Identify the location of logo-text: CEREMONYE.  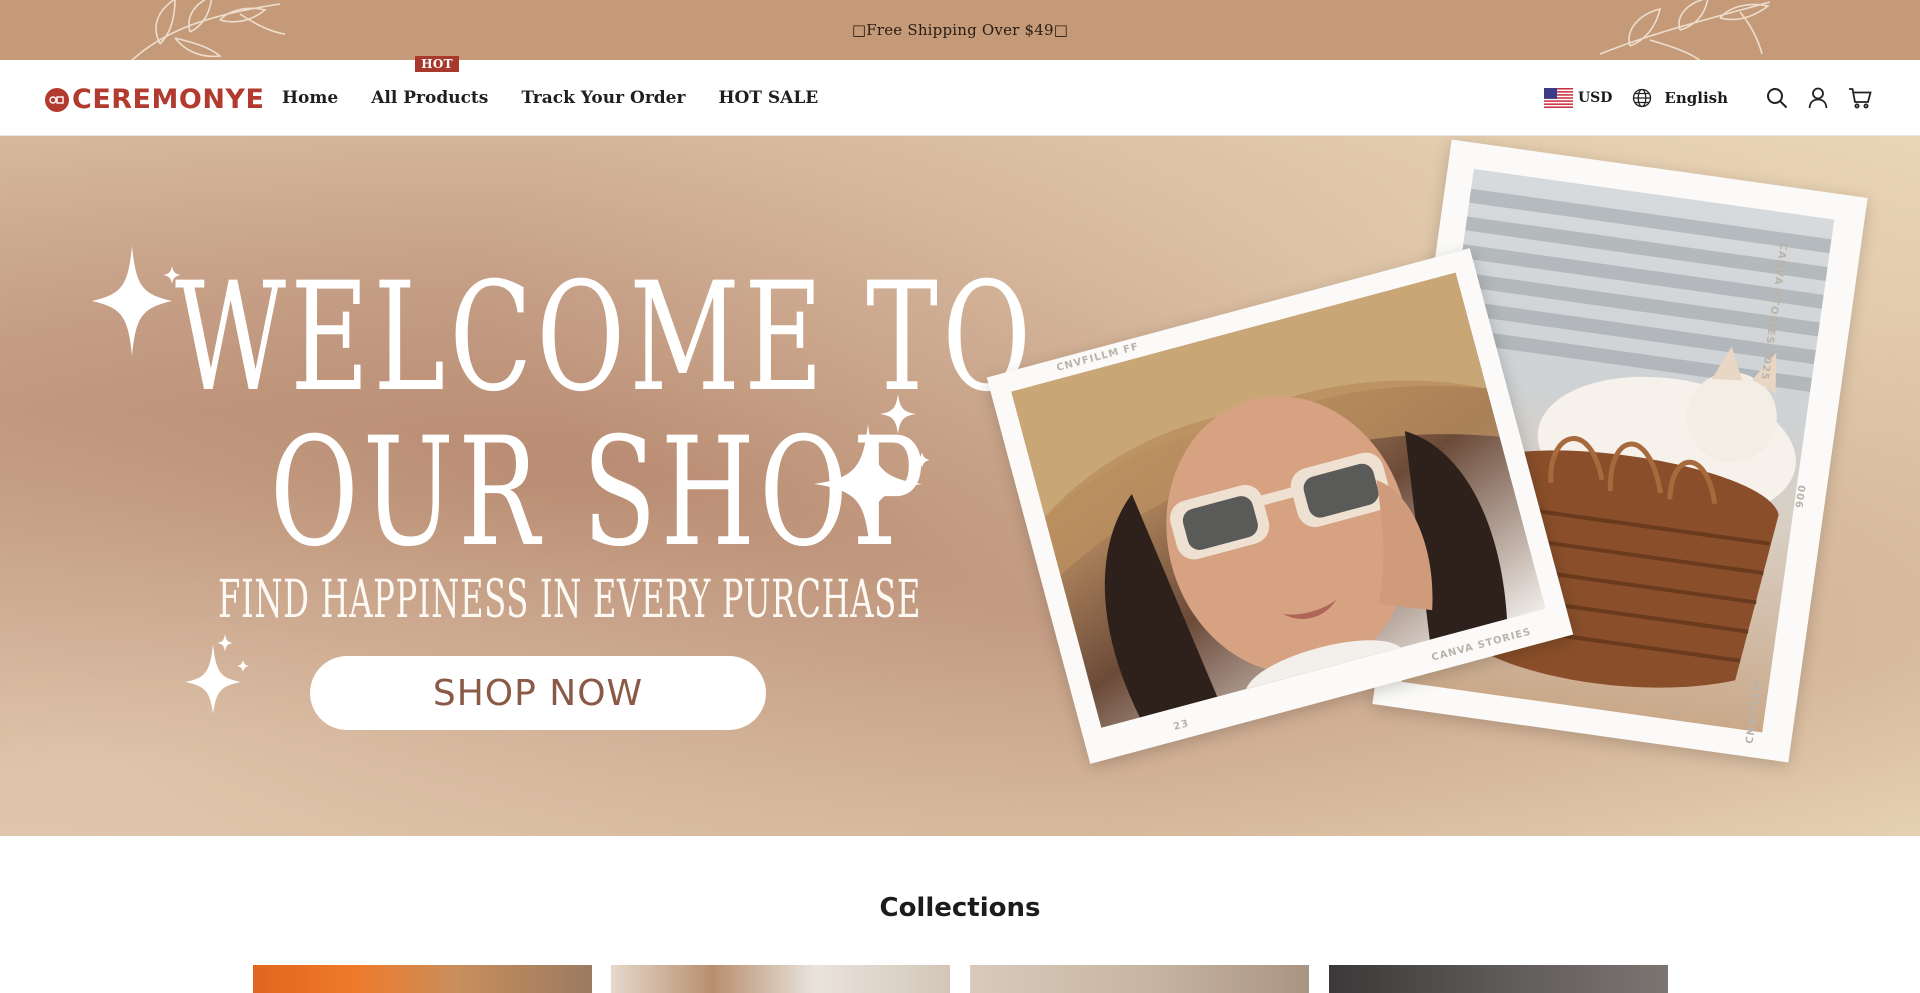
(168, 99).